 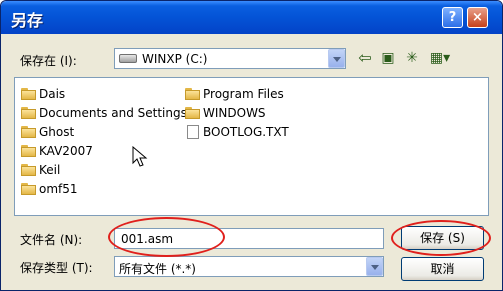 I want to click on cancel-button: 取消, so click(x=442, y=269).